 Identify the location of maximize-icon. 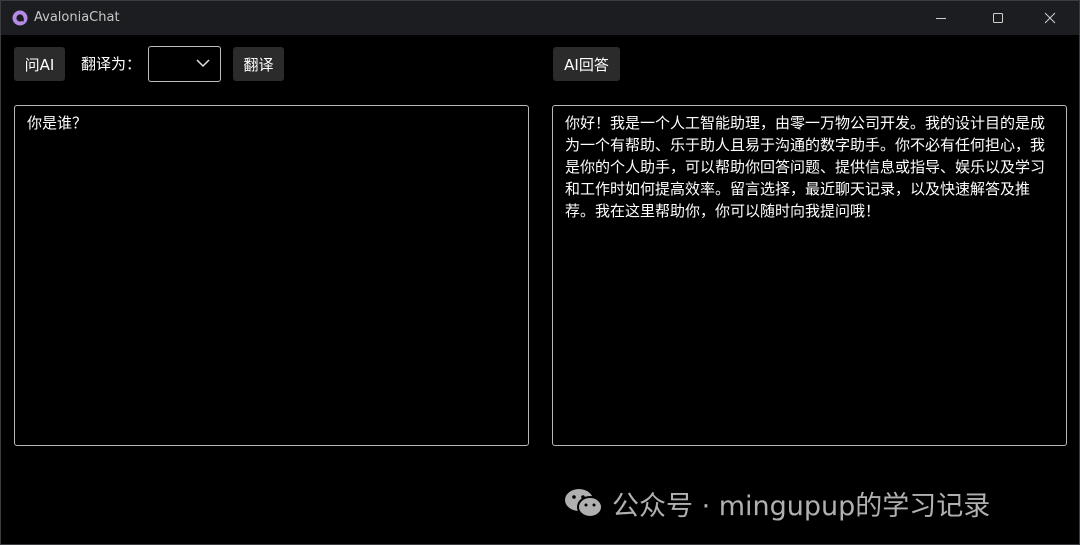
(998, 18).